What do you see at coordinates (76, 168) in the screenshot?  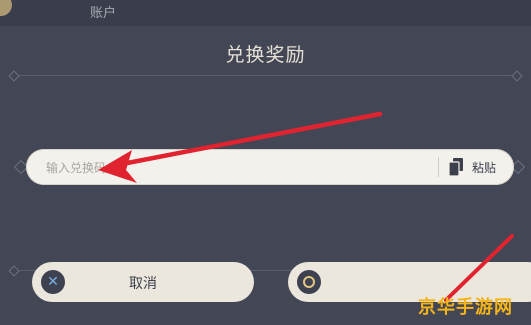 I see `input-placeholder: 输入兑换码` at bounding box center [76, 168].